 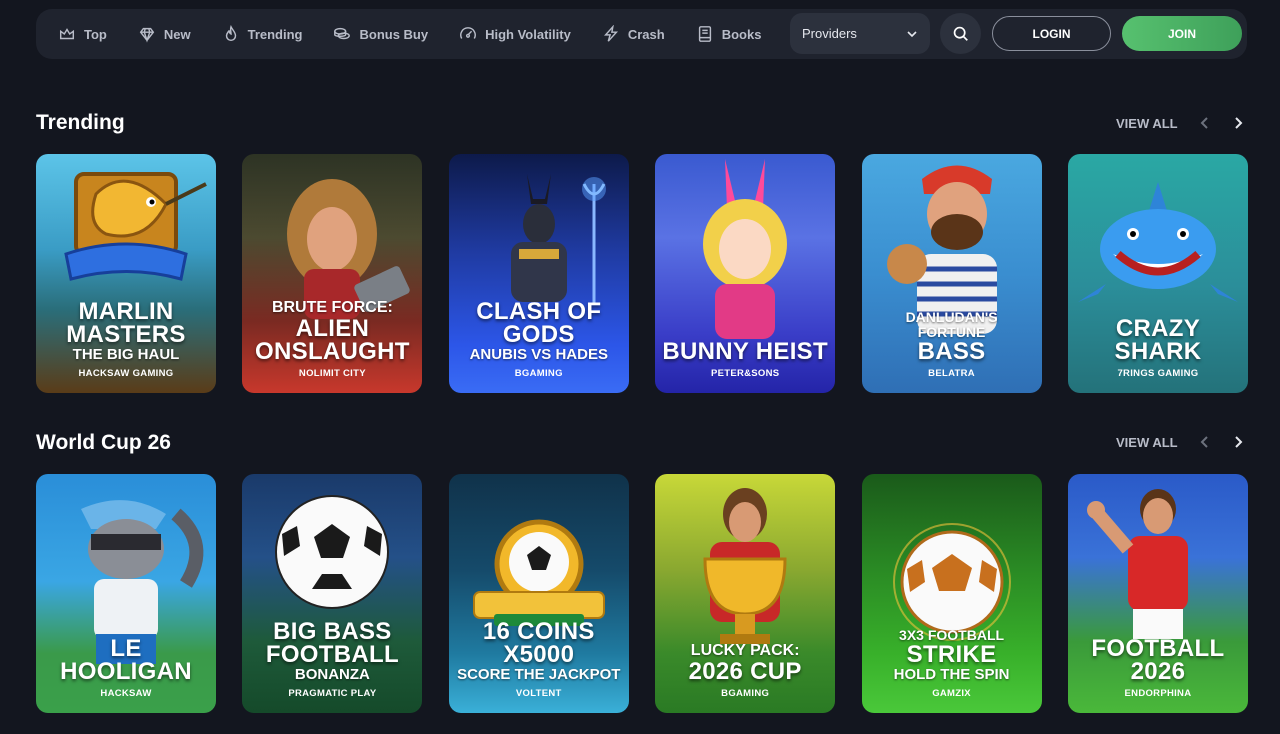 I want to click on flame-icon, so click(x=230, y=33).